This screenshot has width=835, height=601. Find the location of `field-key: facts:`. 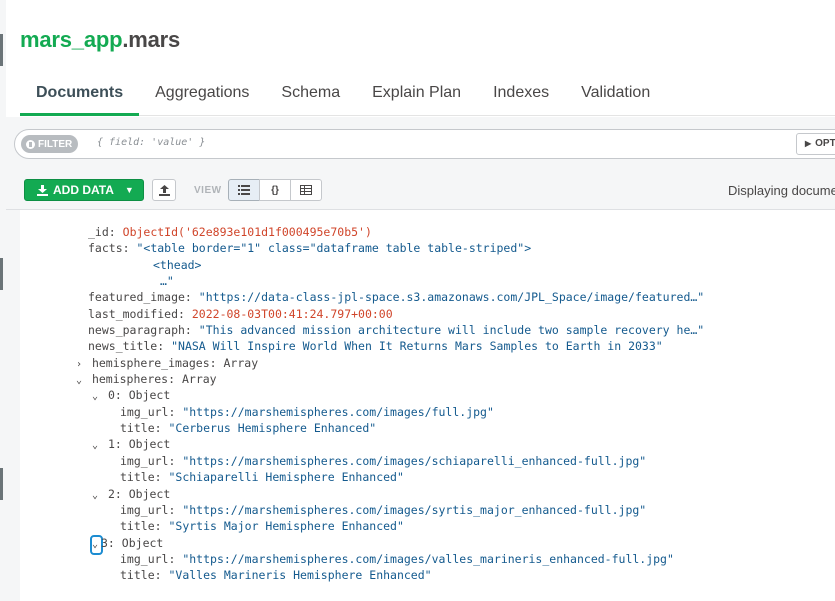

field-key: facts: is located at coordinates (109, 248).